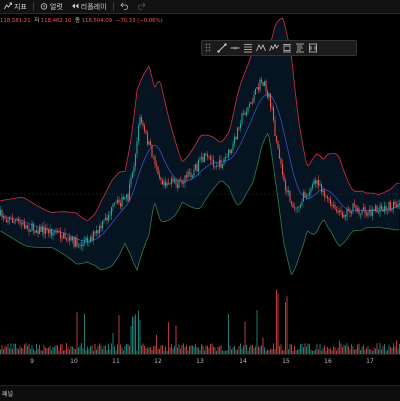 The width and height of the screenshot is (400, 401). What do you see at coordinates (221, 48) in the screenshot?
I see `trend-line-icon` at bounding box center [221, 48].